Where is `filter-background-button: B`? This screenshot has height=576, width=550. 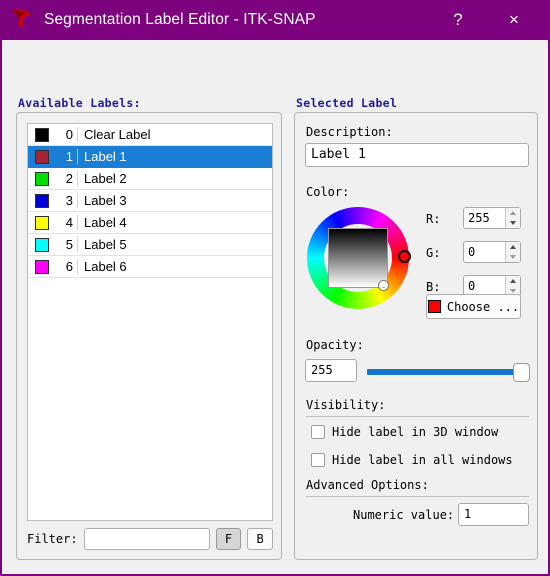 filter-background-button: B is located at coordinates (260, 539).